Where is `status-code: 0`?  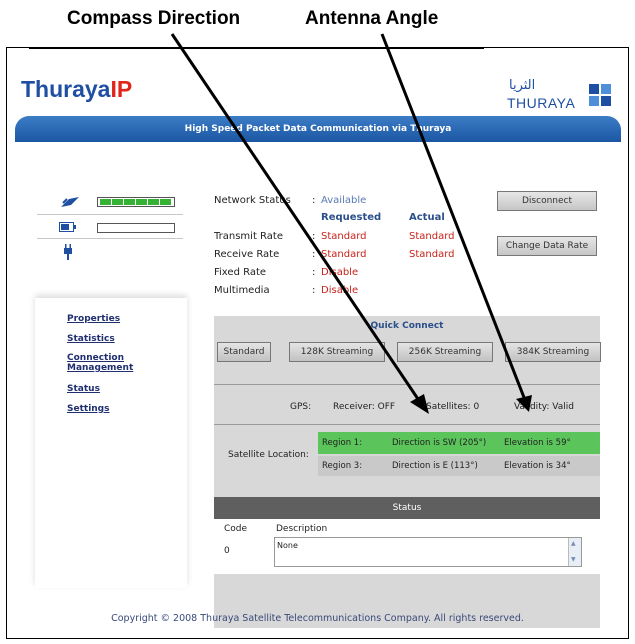
status-code: 0 is located at coordinates (227, 551).